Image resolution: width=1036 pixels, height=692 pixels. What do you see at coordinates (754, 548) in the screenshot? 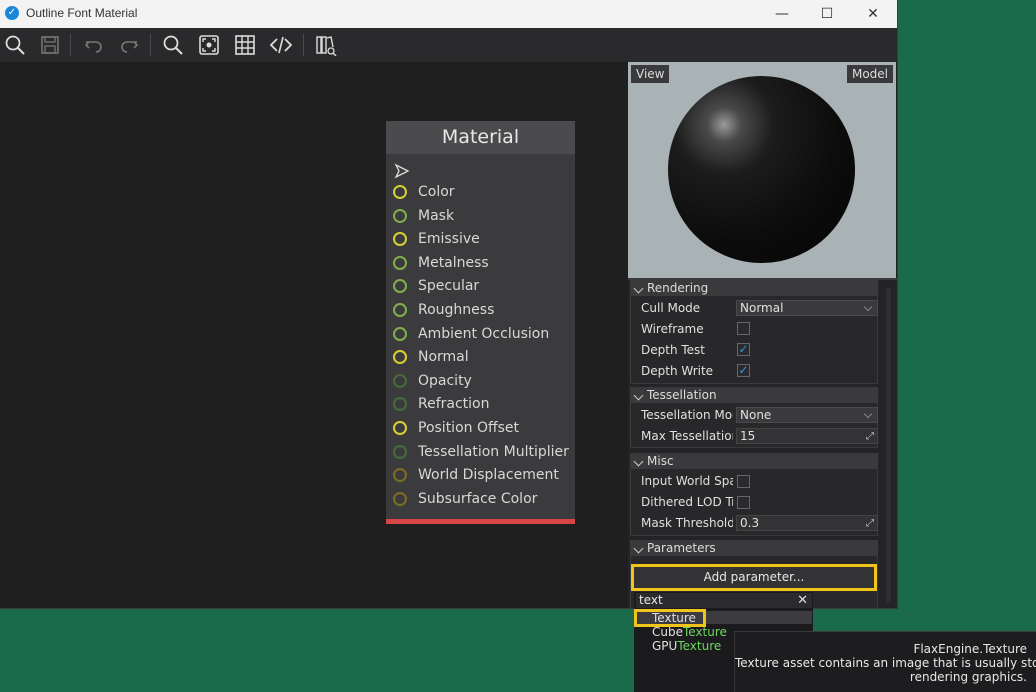
I see `parameters-section-header: Parameters` at bounding box center [754, 548].